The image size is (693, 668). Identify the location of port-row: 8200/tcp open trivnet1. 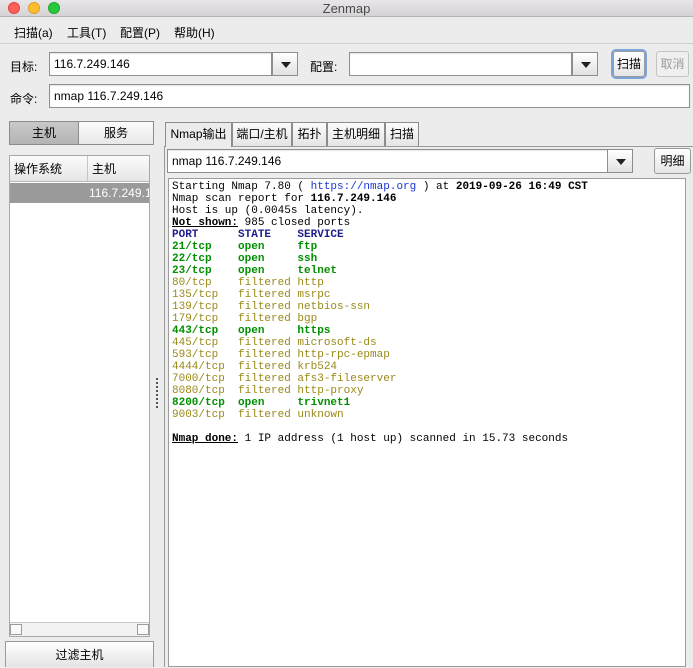
(261, 403).